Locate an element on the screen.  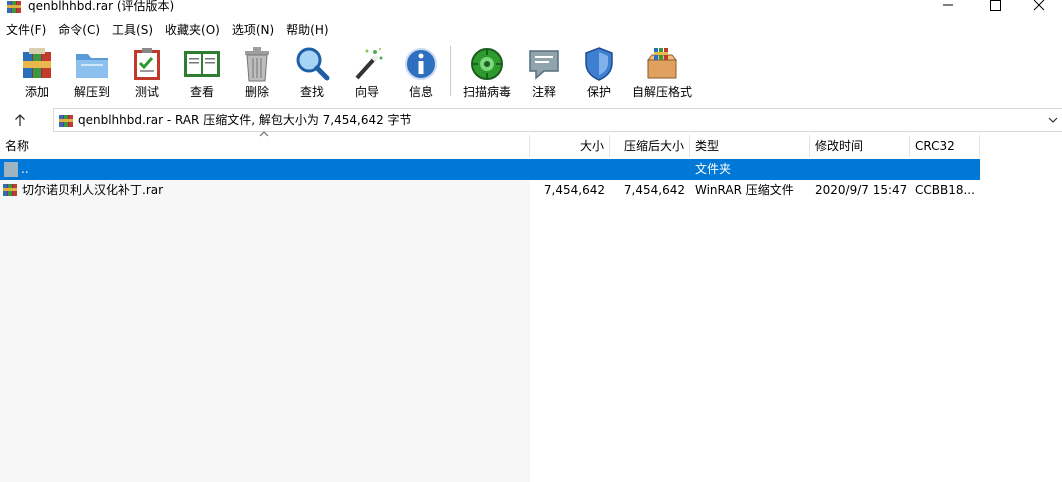
column-header-name: 名称 is located at coordinates (265, 146).